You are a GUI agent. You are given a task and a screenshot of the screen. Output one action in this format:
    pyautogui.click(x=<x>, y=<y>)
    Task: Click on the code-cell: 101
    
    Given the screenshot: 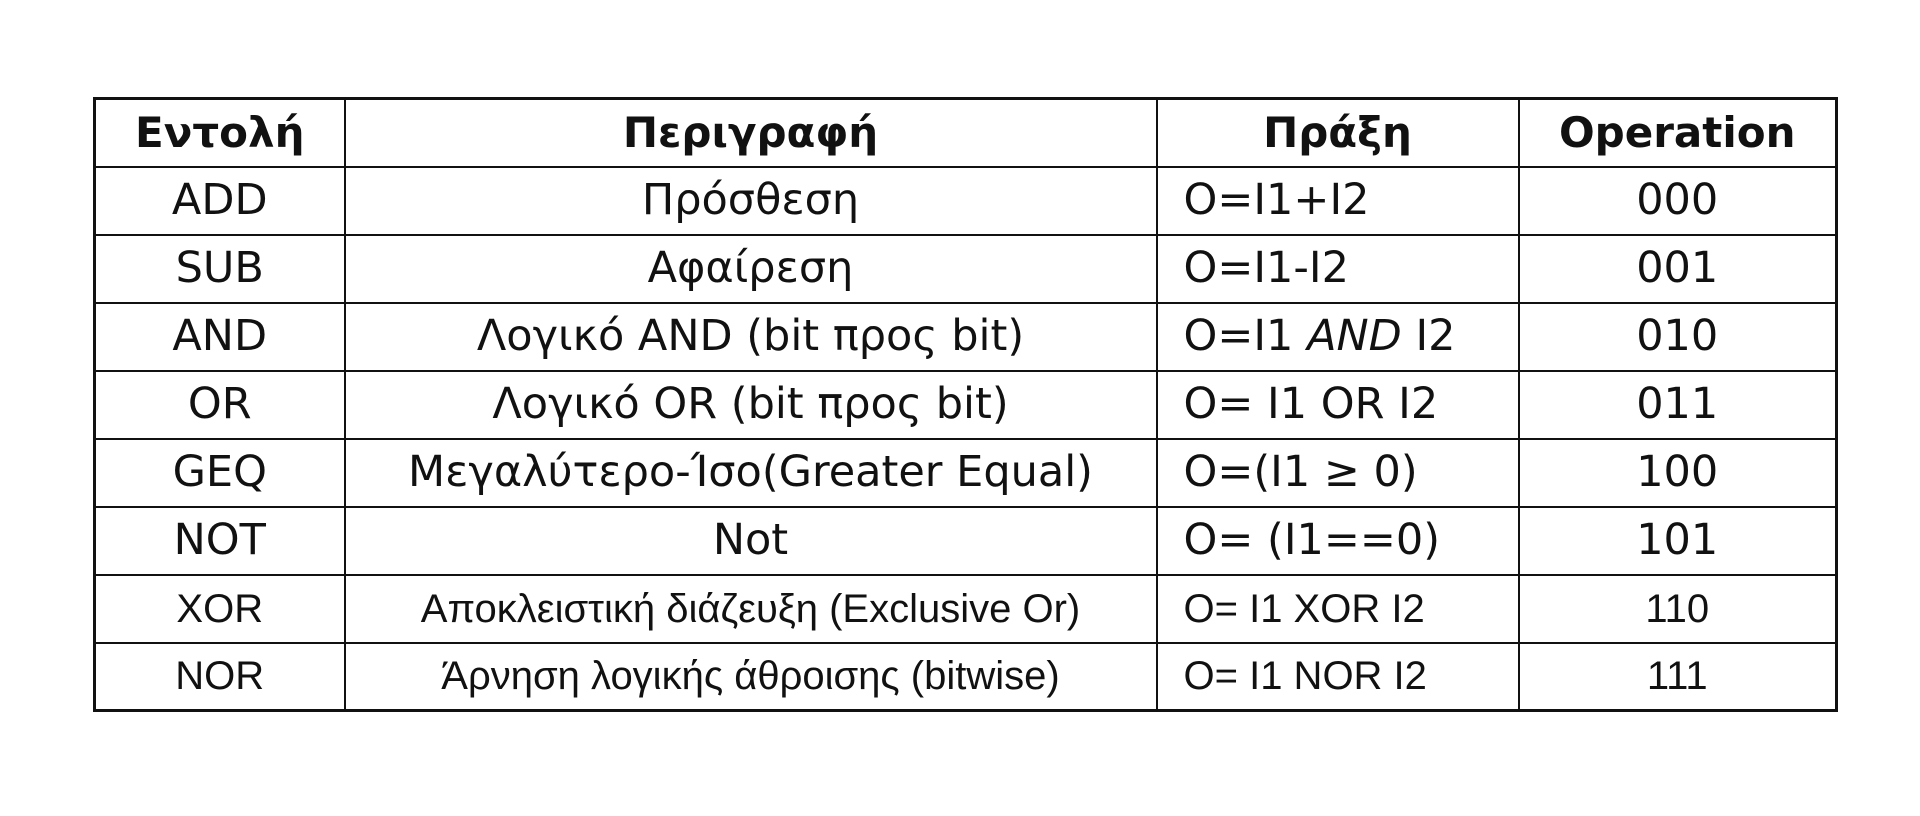 What is the action you would take?
    pyautogui.click(x=1677, y=540)
    